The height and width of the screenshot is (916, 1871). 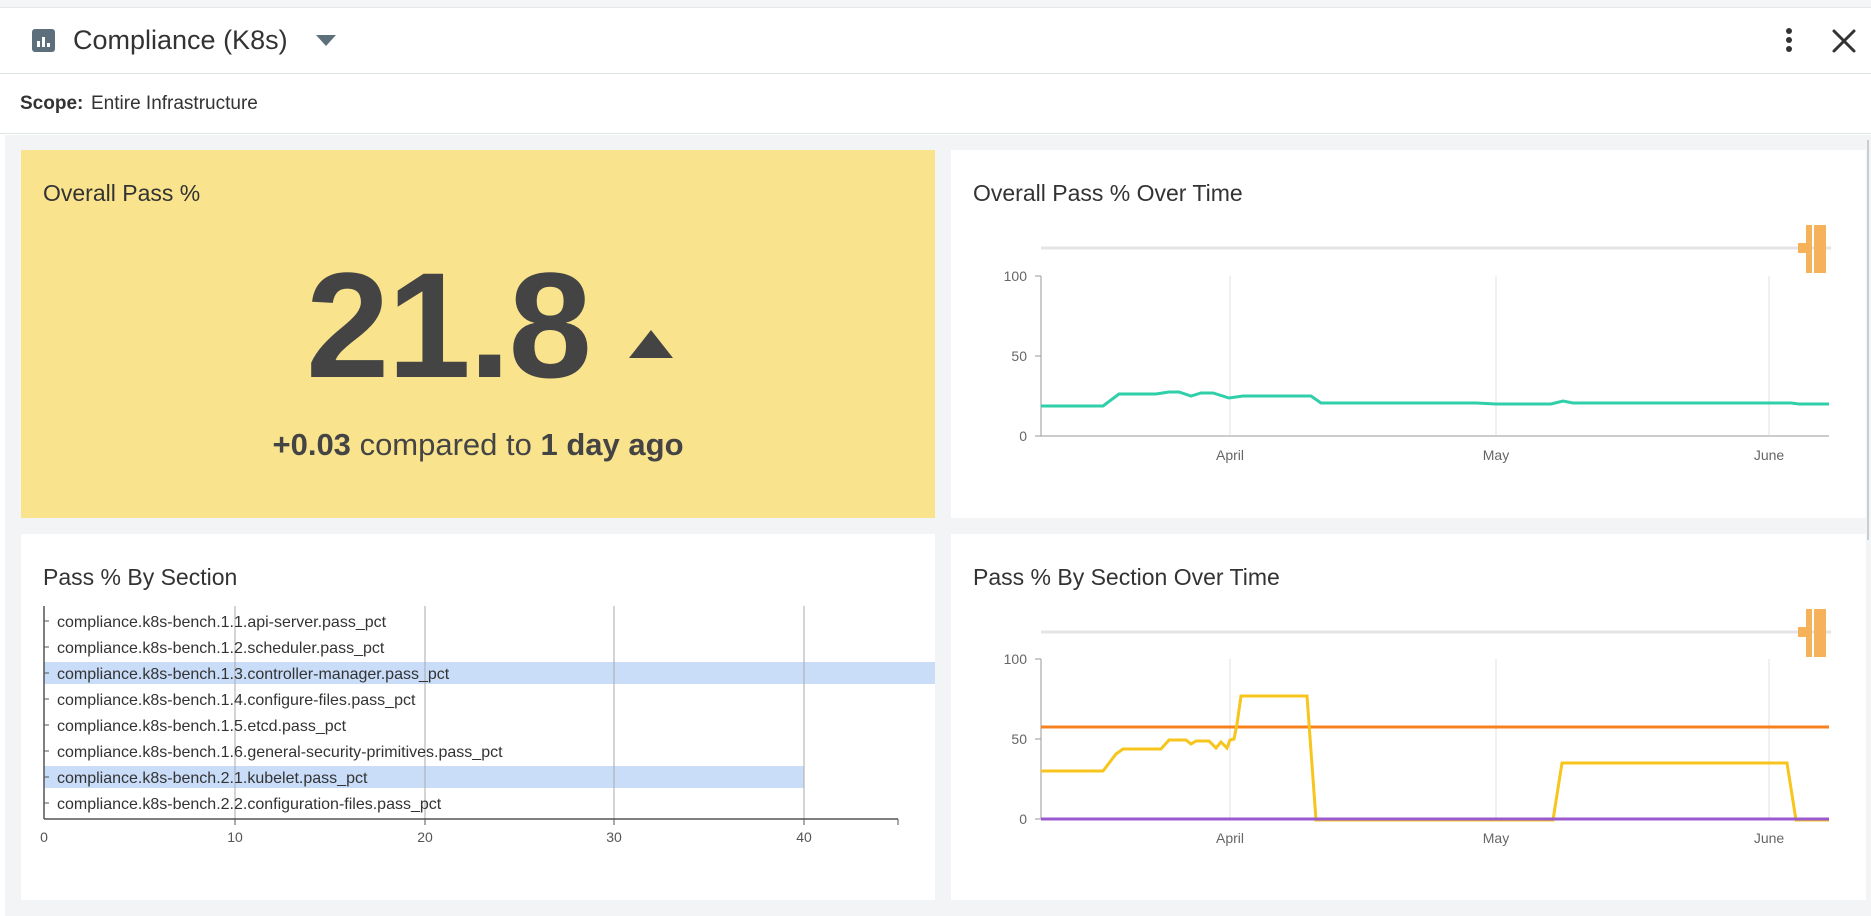 What do you see at coordinates (935, 41) in the screenshot?
I see `dashboard-header: Compliance (K8s)` at bounding box center [935, 41].